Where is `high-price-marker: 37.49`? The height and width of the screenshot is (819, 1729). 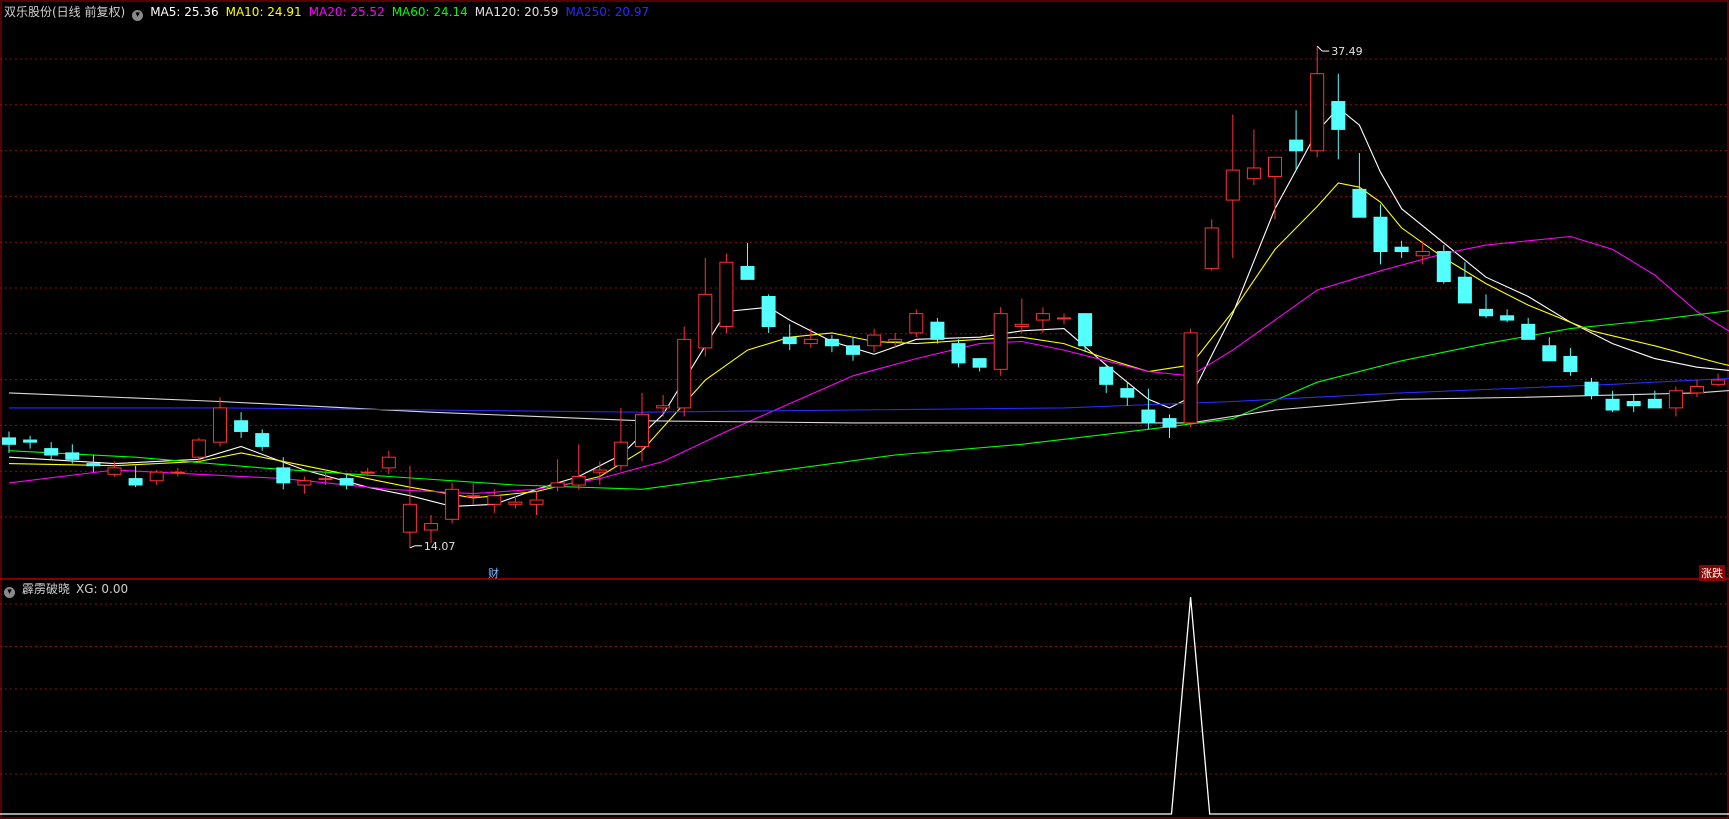 high-price-marker: 37.49 is located at coordinates (1339, 51).